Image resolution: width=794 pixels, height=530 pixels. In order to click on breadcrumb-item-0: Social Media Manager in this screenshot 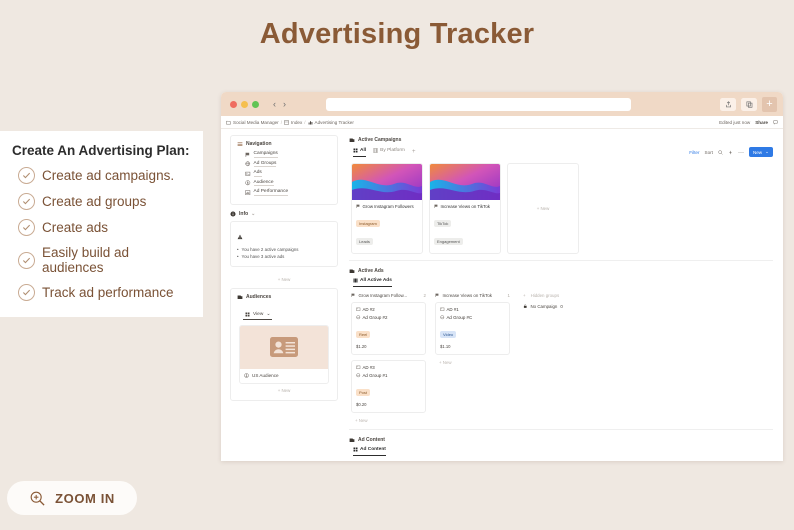, I will do `click(256, 122)`.